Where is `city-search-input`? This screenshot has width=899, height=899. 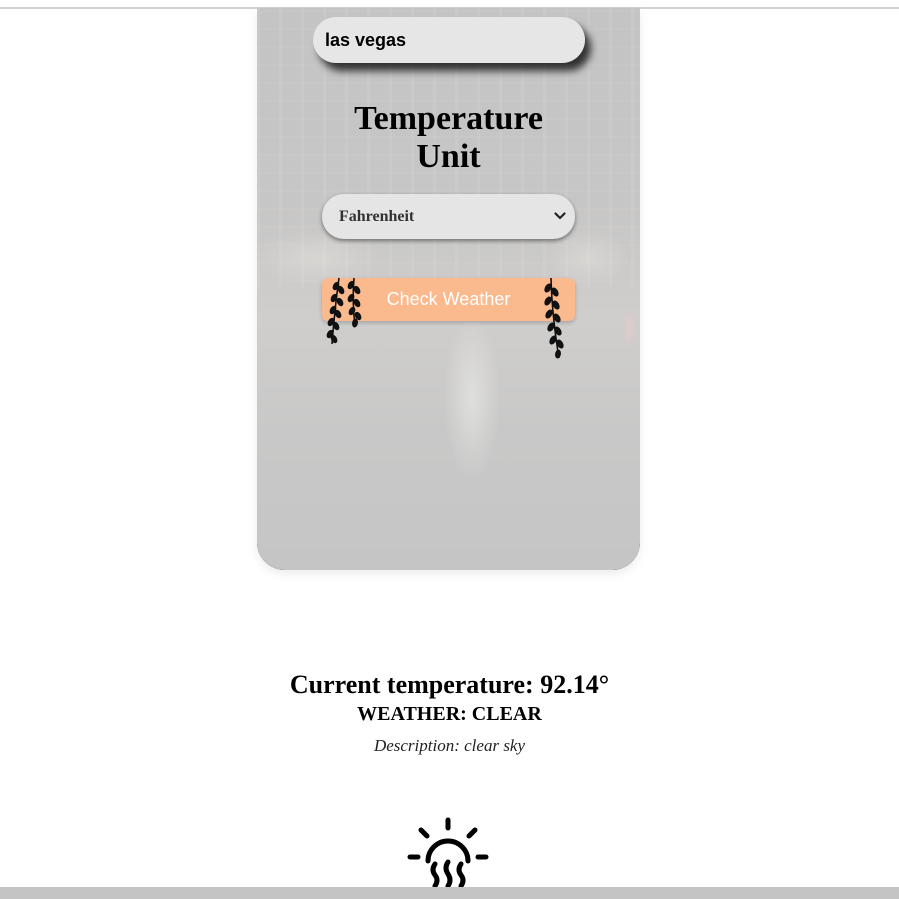 city-search-input is located at coordinates (449, 40).